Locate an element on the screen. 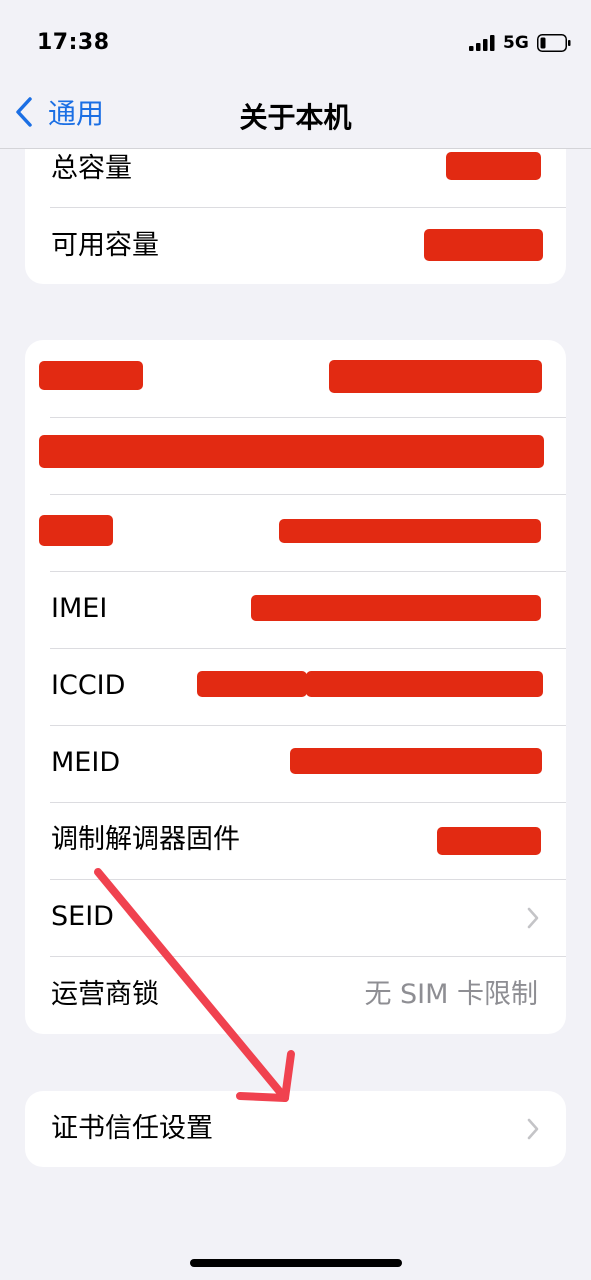 This screenshot has height=1280, width=591. meid-label: MEID is located at coordinates (86, 762).